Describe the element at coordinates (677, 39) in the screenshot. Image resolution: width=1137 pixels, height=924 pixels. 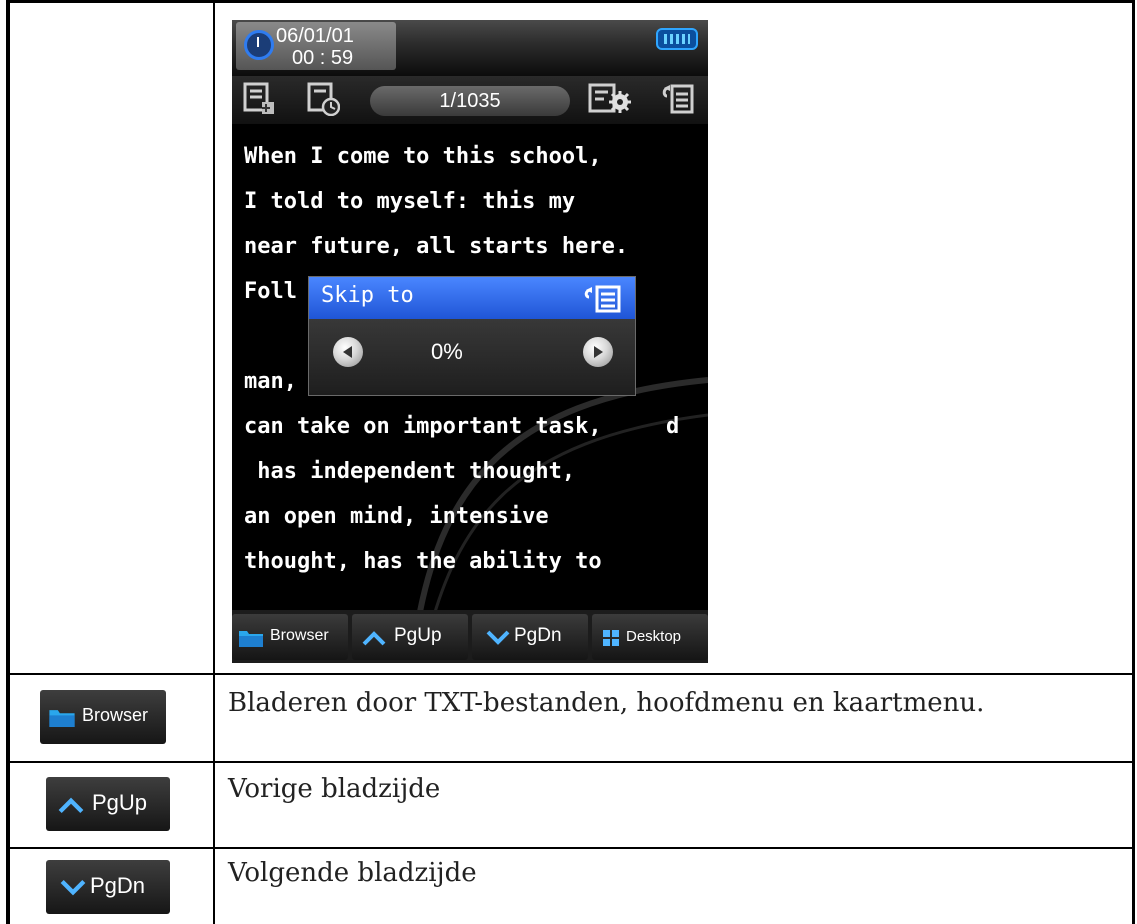
I see `battery-icon` at that location.